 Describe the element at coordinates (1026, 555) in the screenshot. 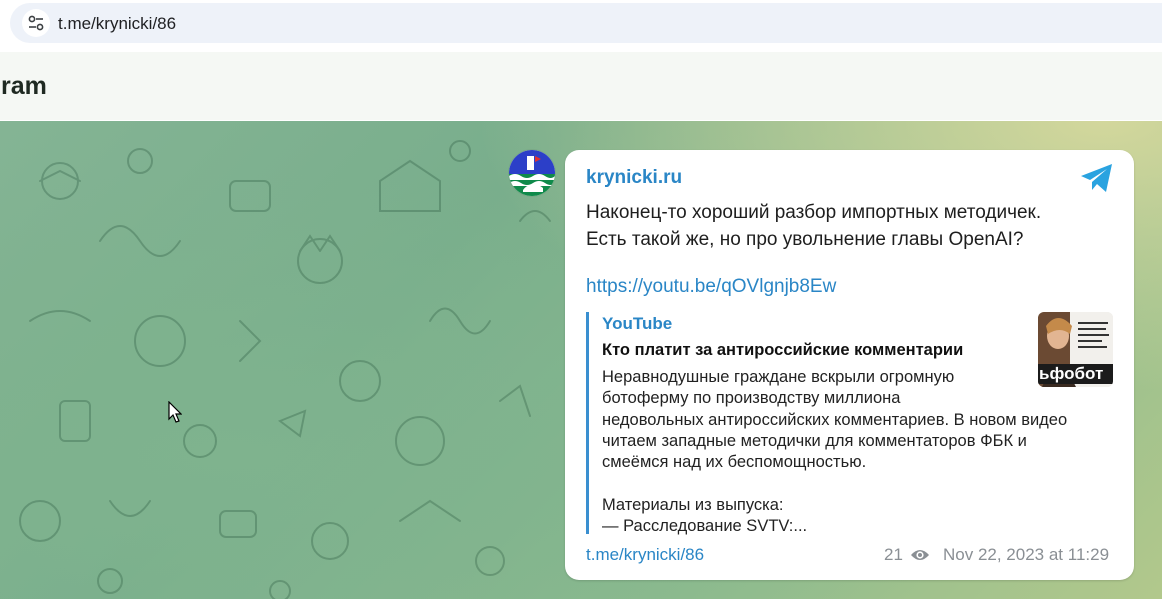

I see `post-date: Nov 22, 2023 at 11:29` at that location.